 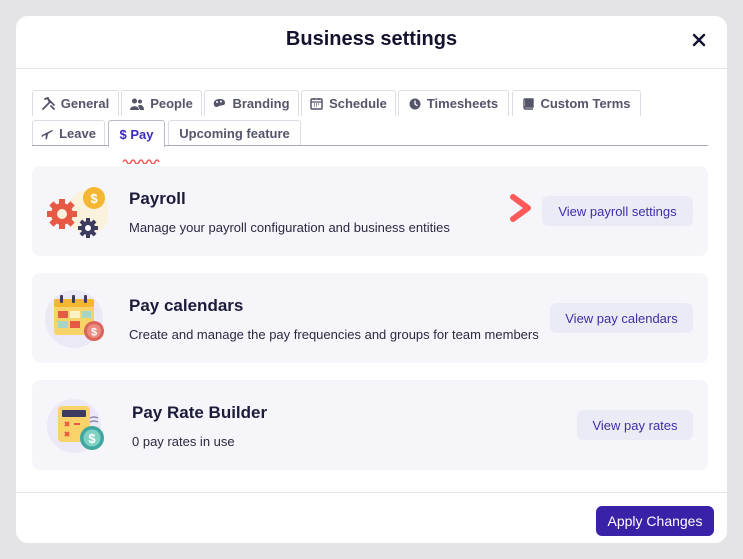 What do you see at coordinates (141, 161) in the screenshot?
I see `active-tab-squiggle` at bounding box center [141, 161].